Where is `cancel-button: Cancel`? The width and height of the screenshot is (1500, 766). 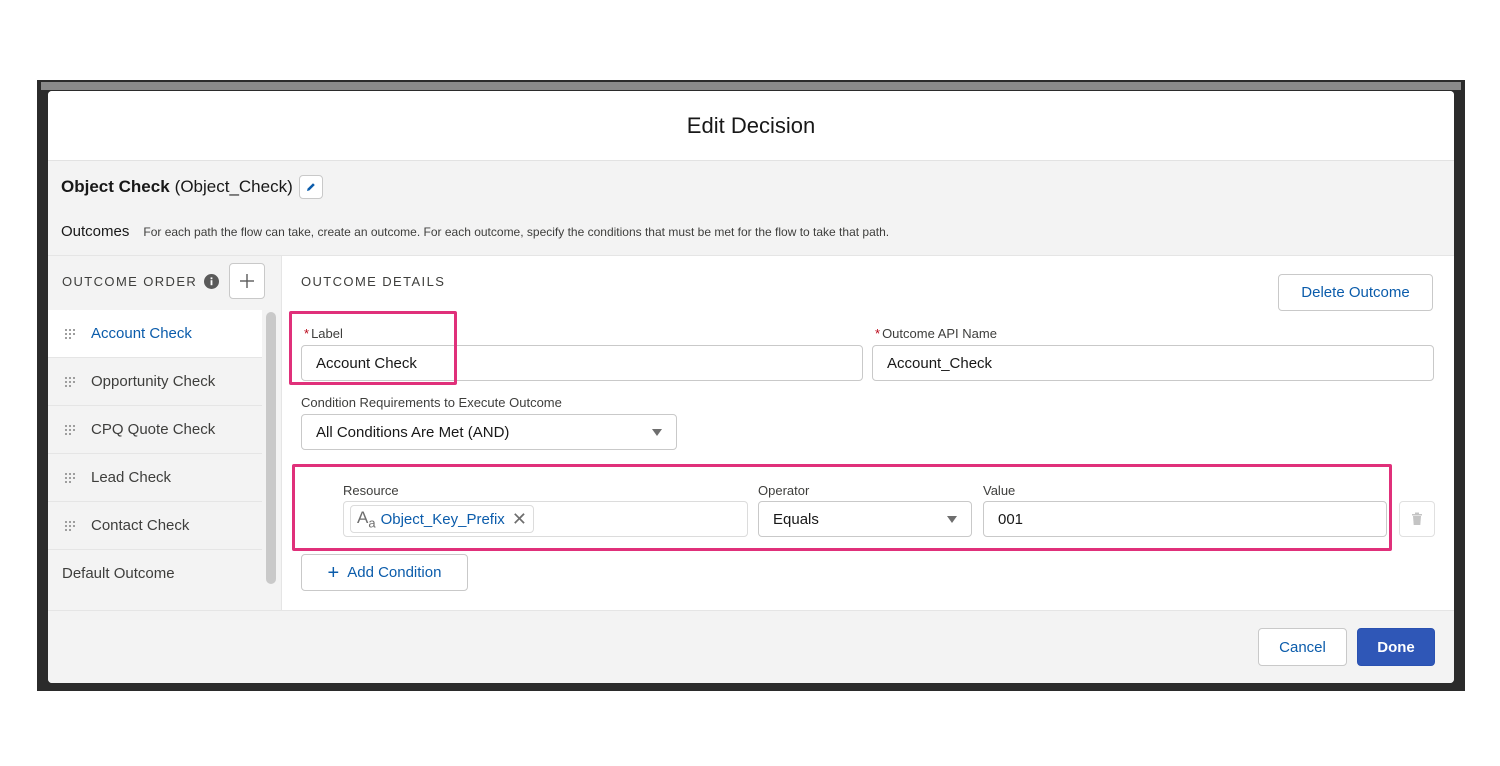
cancel-button: Cancel is located at coordinates (1302, 647).